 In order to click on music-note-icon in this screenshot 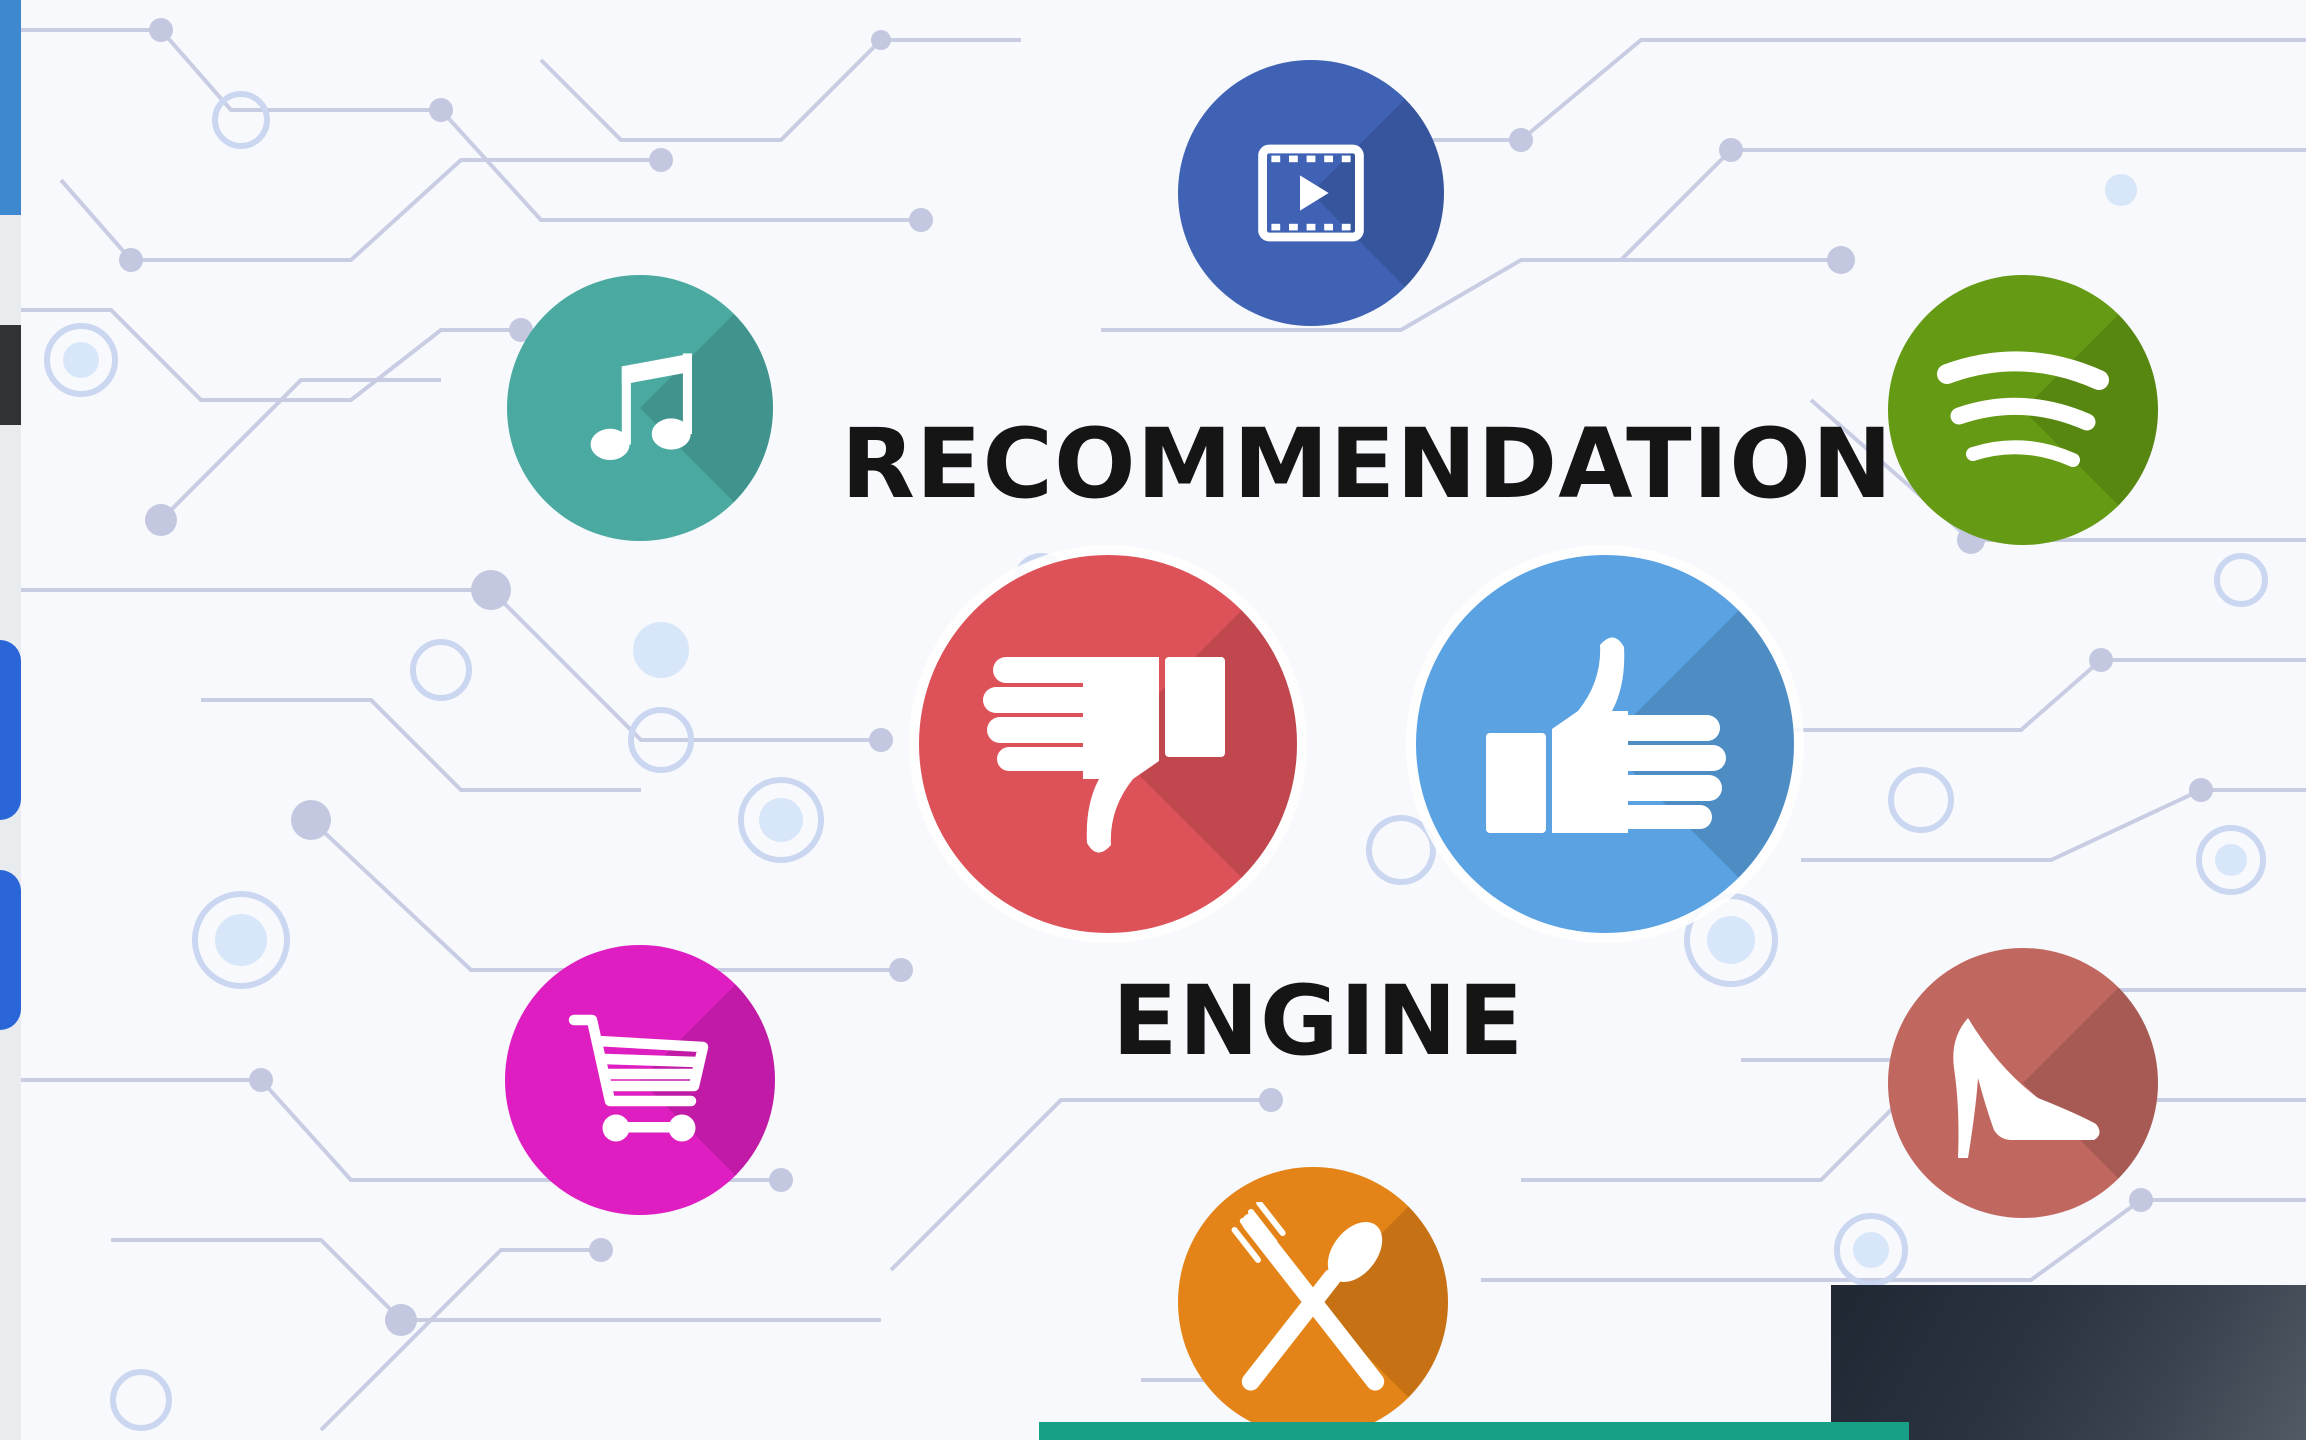, I will do `click(640, 408)`.